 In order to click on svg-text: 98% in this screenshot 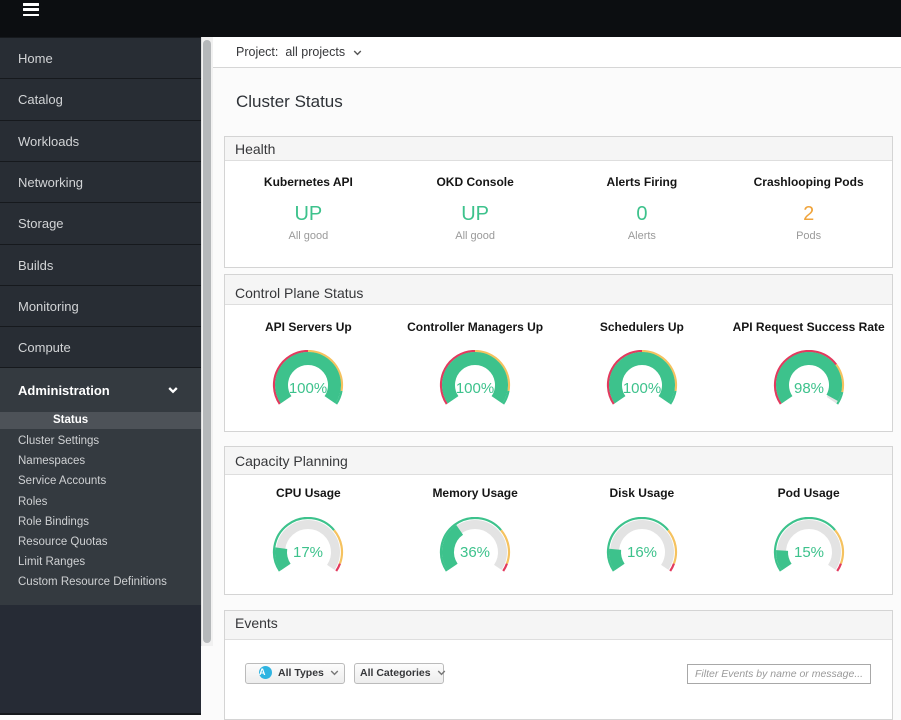, I will do `click(809, 388)`.